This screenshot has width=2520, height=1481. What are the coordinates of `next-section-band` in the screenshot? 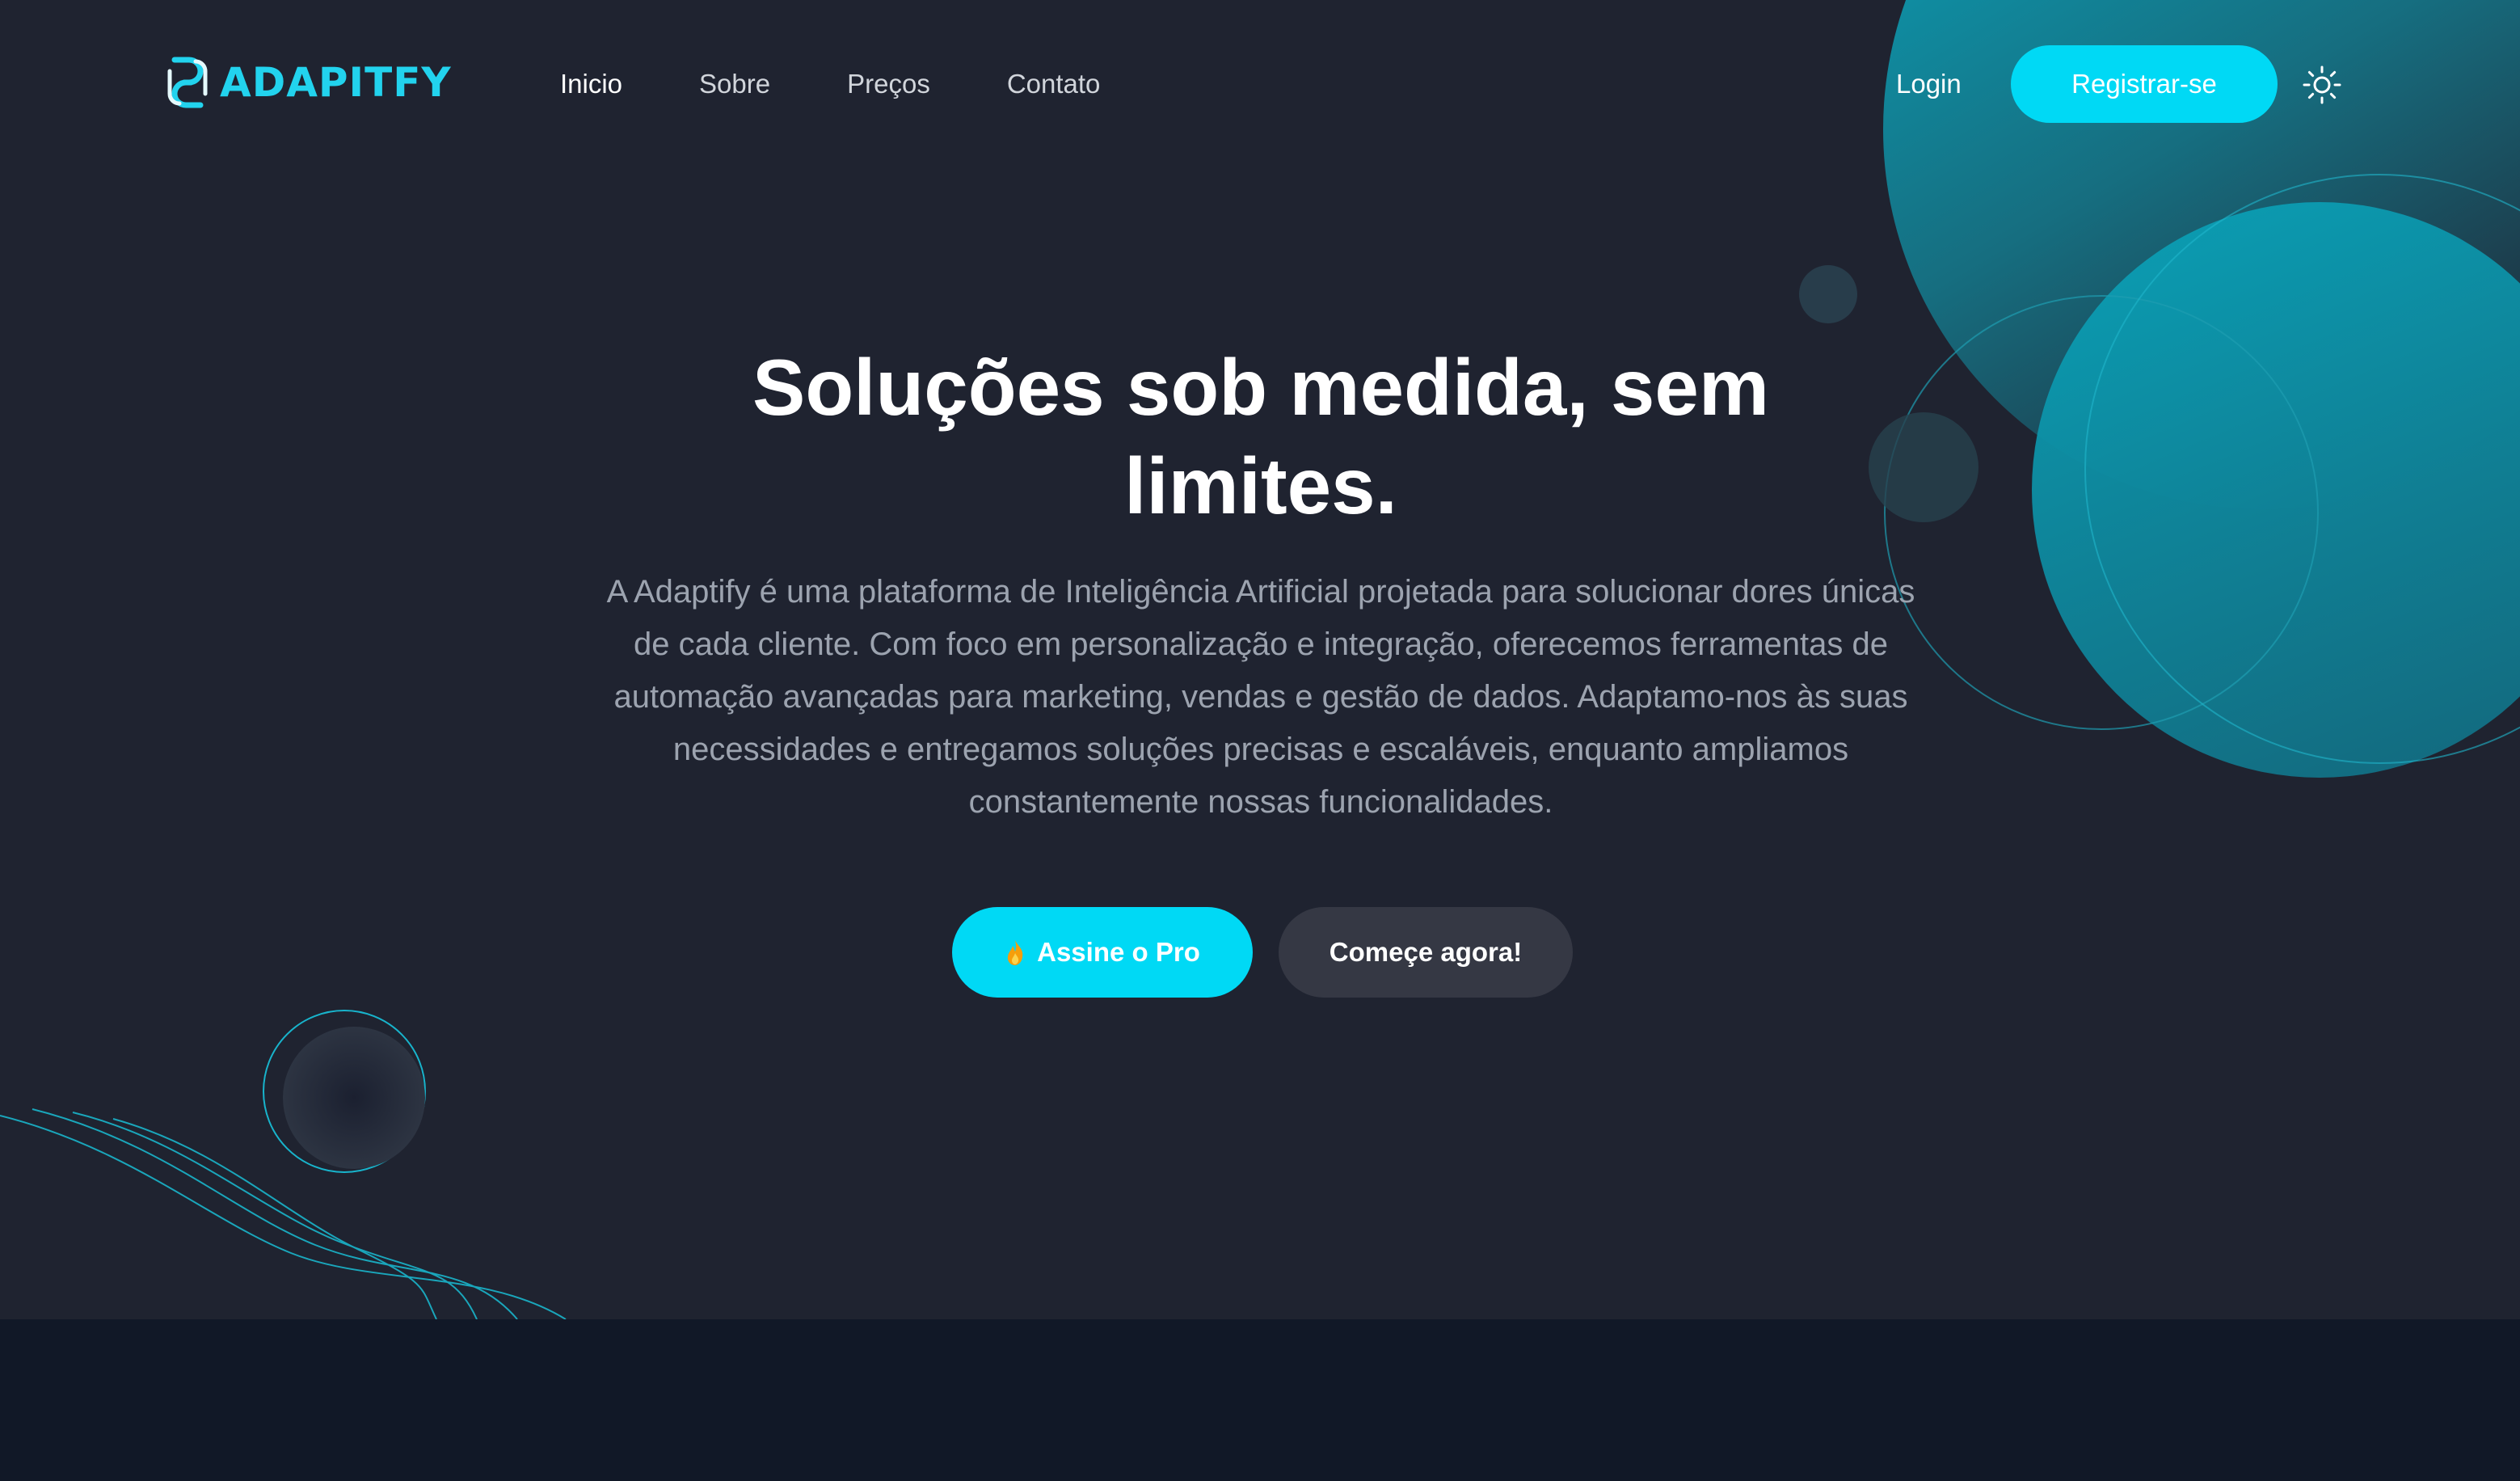 It's located at (1260, 1400).